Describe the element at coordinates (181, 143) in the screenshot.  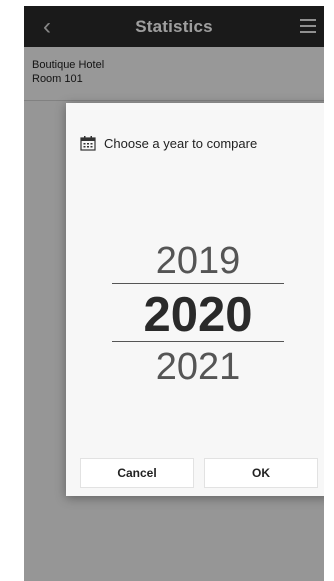
I see `dialog-title: Choose a year to compare` at that location.